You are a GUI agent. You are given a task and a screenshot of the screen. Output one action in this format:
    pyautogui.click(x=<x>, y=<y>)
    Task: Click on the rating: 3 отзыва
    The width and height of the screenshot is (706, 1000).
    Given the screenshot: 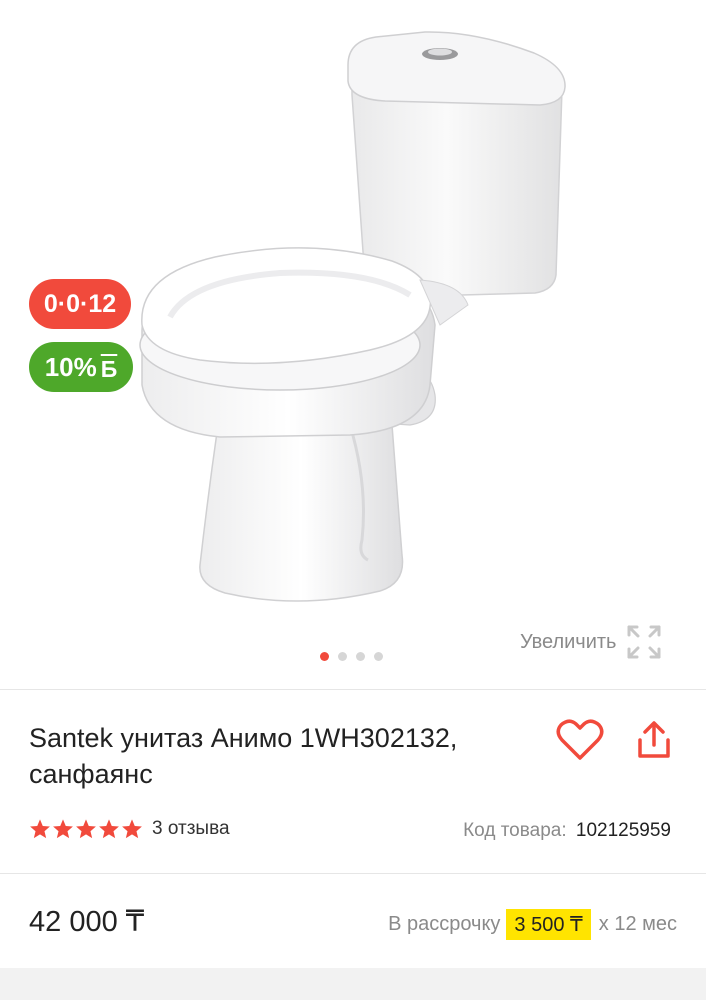 What is the action you would take?
    pyautogui.click(x=129, y=829)
    